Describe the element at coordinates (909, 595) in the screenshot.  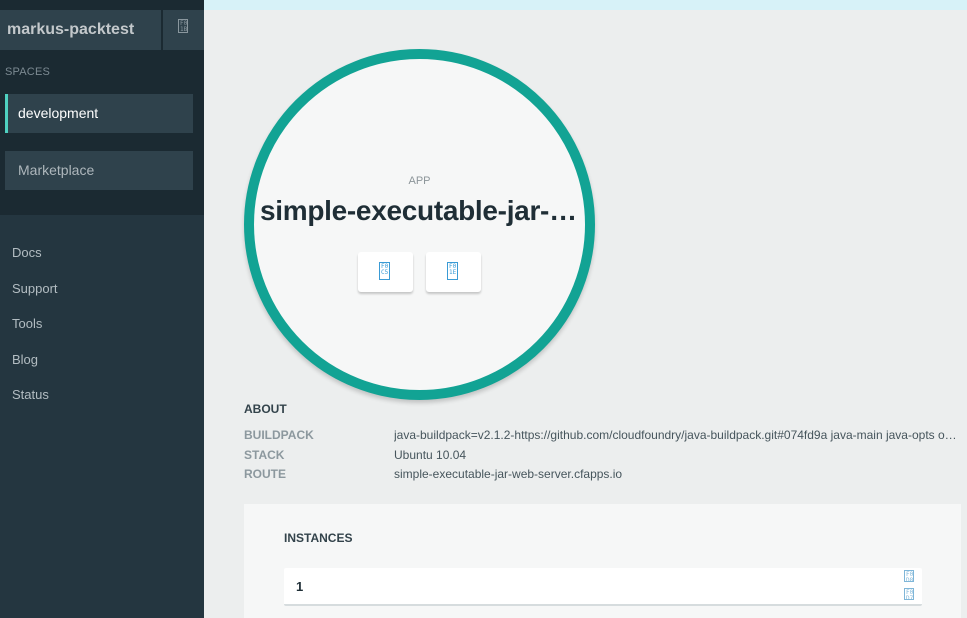
I see `decrement-icon: F0 D7` at that location.